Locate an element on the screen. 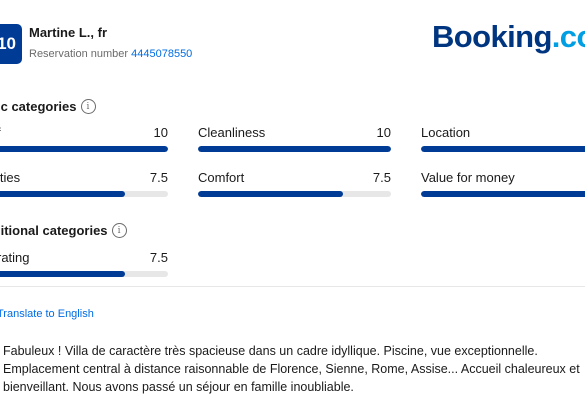 The image size is (585, 404). category-value-staff: 10 is located at coordinates (160, 132).